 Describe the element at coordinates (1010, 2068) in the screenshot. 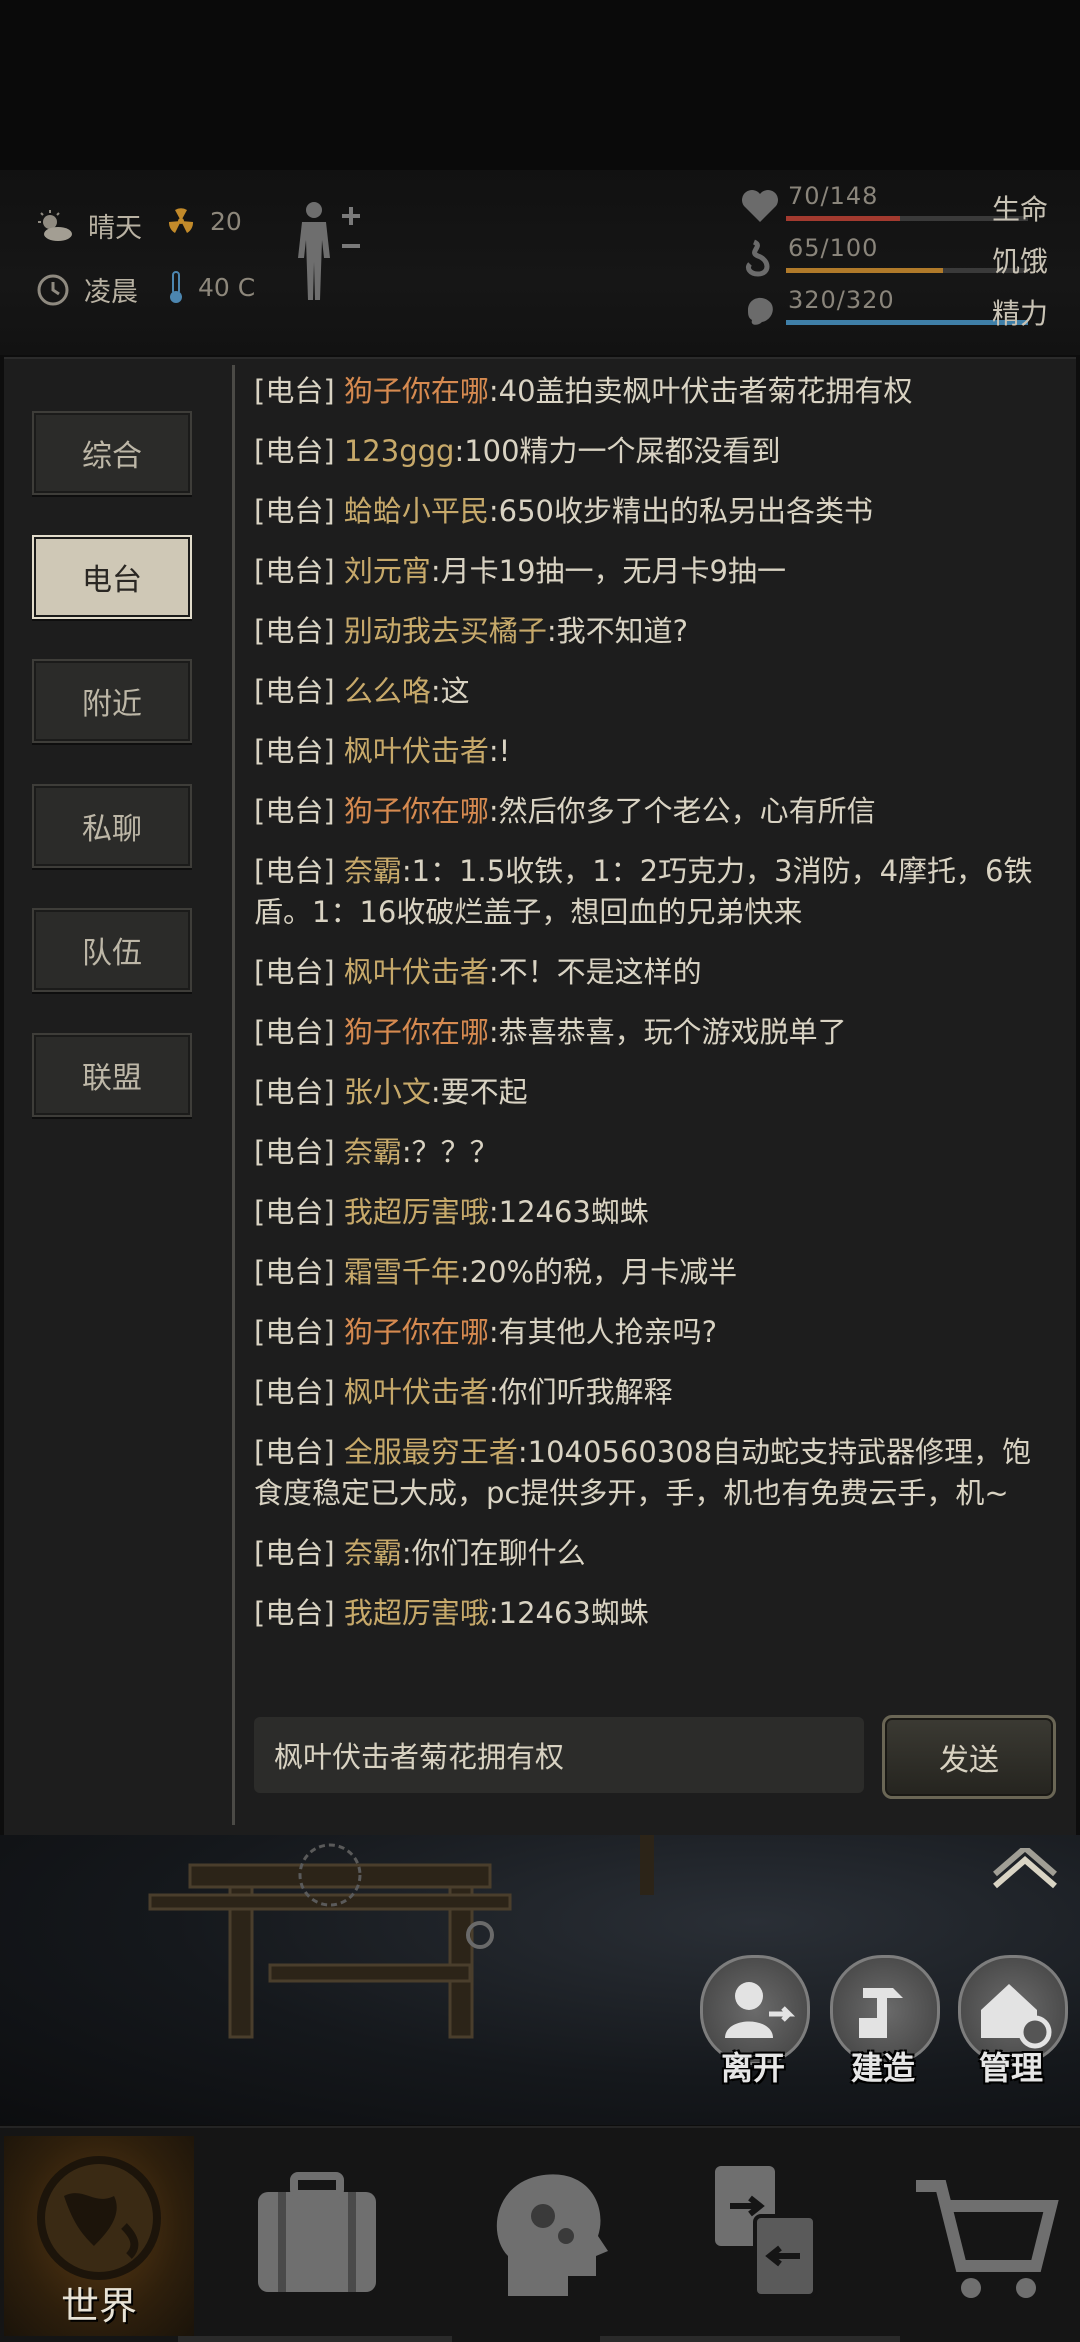

I see `manage-label: 管理` at that location.